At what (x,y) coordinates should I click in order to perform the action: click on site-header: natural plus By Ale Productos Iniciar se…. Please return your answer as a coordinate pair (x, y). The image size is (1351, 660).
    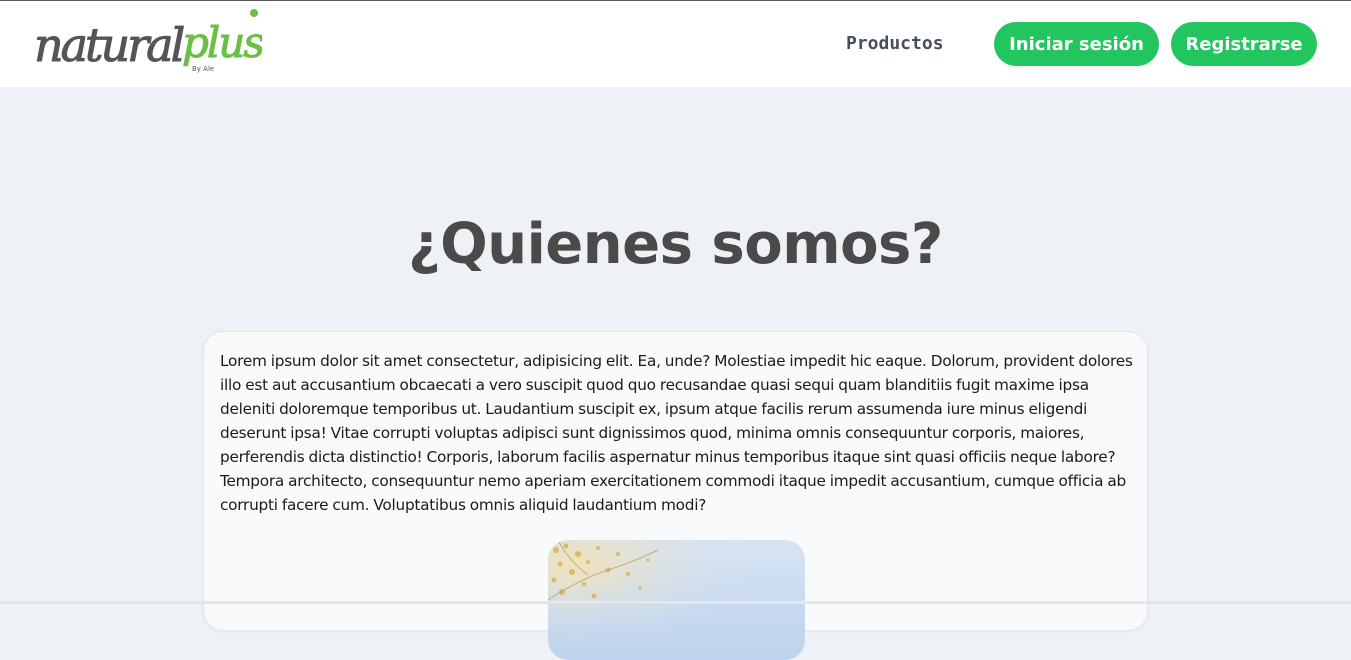
    Looking at the image, I should click on (675, 44).